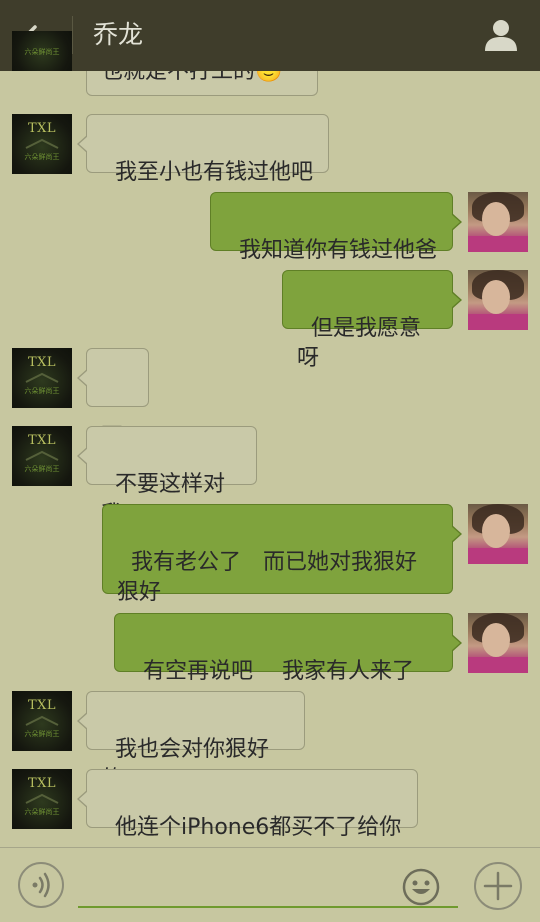  I want to click on message-text: 我有老公了 而已她对我狠好狠好, so click(267, 577).